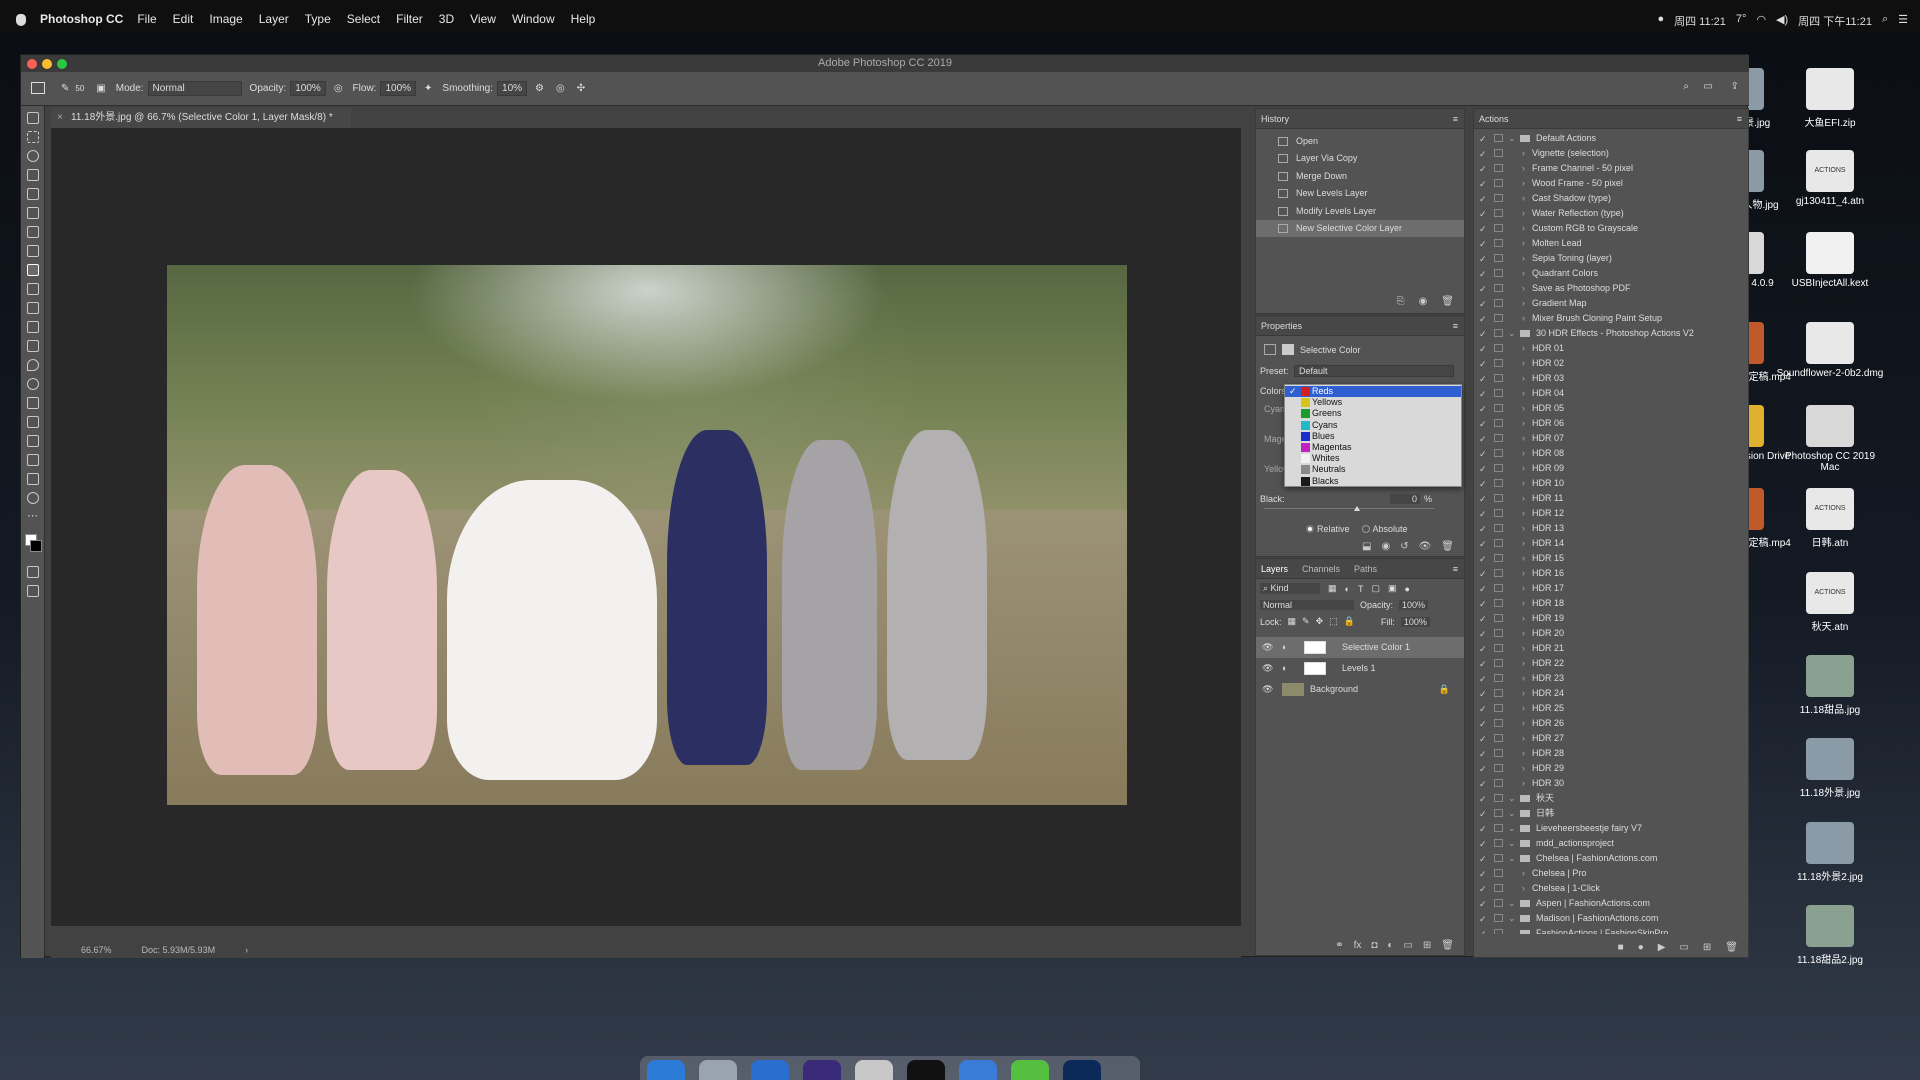  Describe the element at coordinates (1611, 633) in the screenshot. I see `action-row: ✓ › HDR 20` at that location.